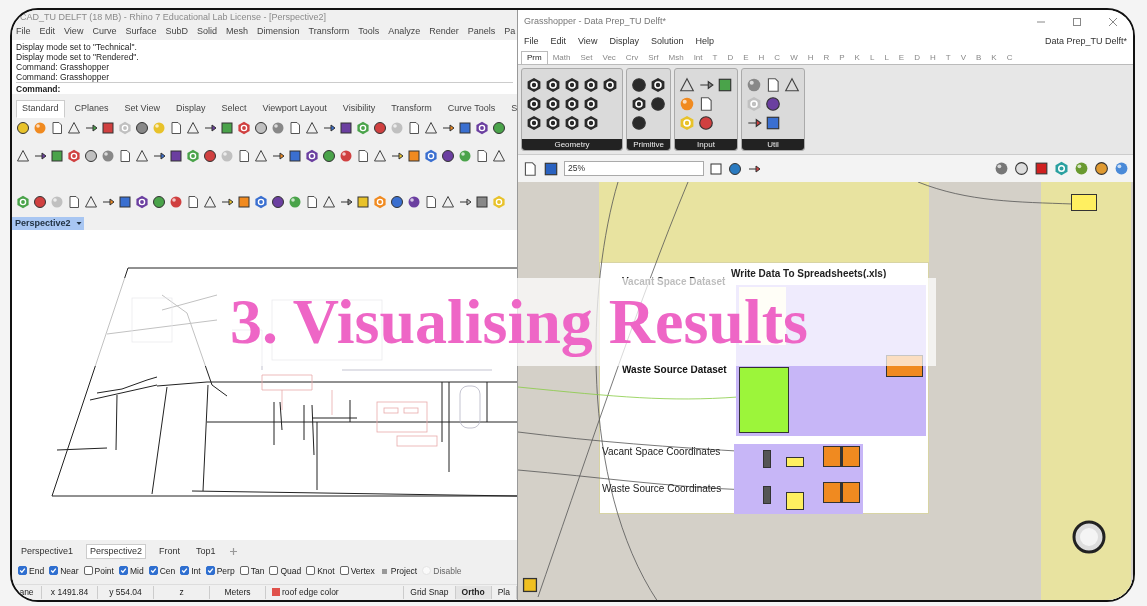 The width and height of the screenshot is (1147, 606). Describe the element at coordinates (715, 58) in the screenshot. I see `ribbon-tab: T` at that location.